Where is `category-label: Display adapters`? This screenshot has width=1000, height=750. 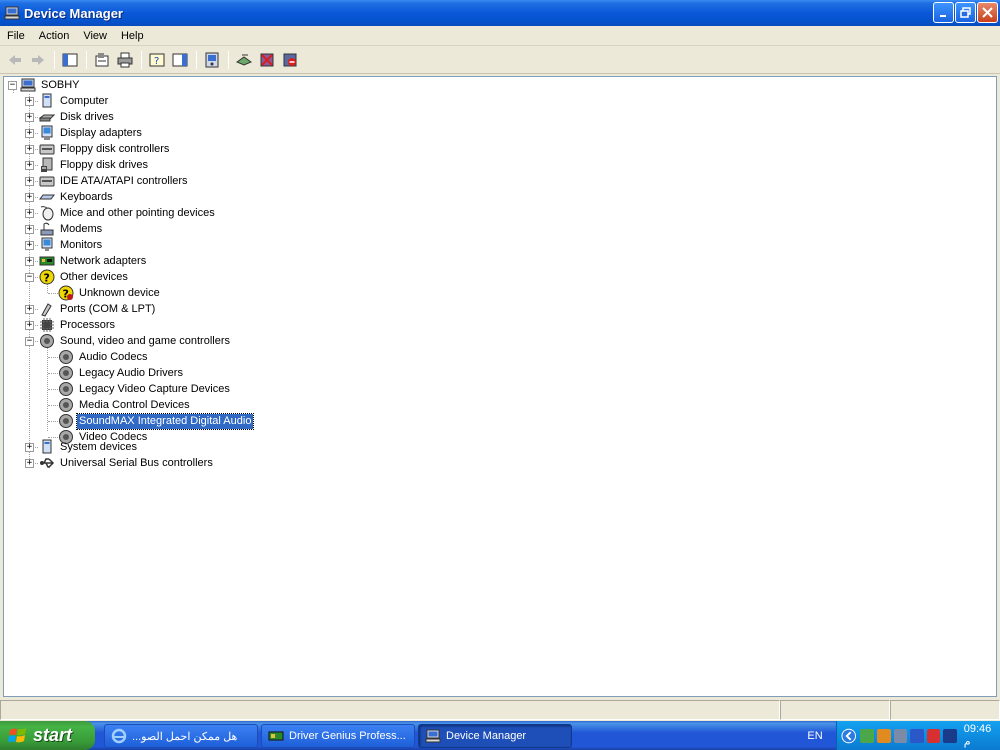
category-label: Display adapters is located at coordinates (101, 132).